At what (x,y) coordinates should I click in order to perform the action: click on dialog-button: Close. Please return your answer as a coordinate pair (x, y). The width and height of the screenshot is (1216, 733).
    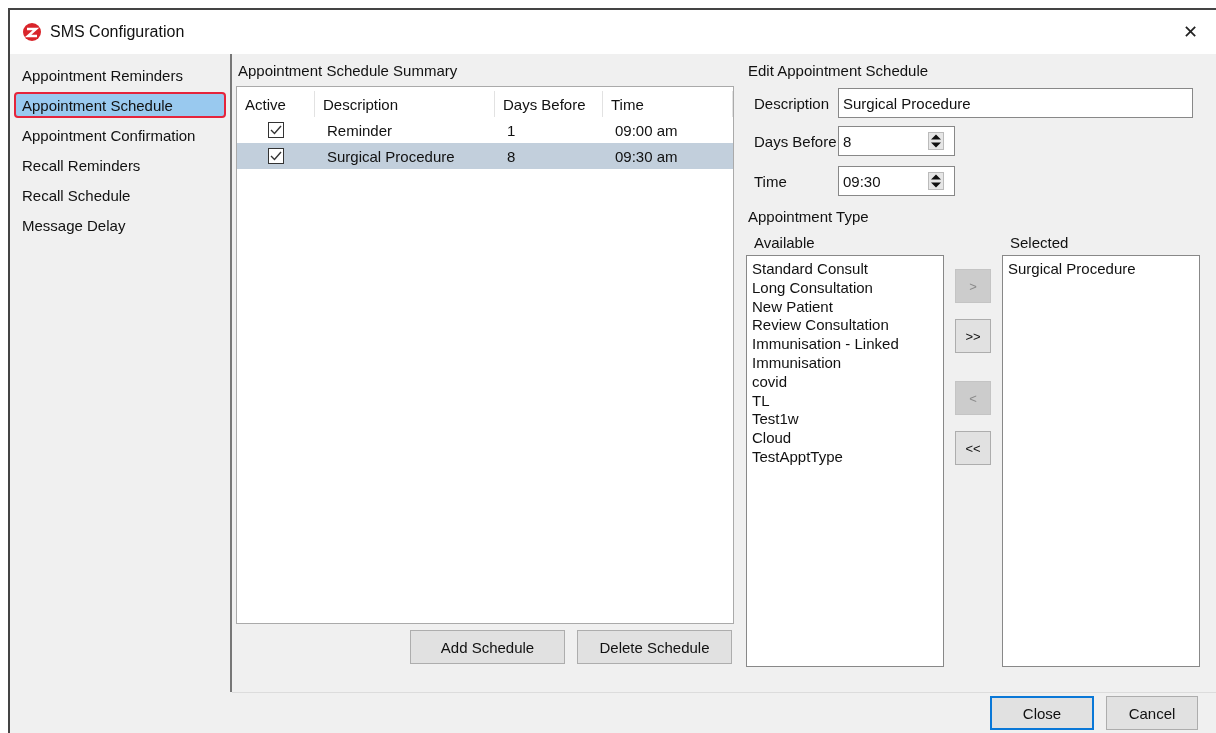
    Looking at the image, I should click on (1042, 713).